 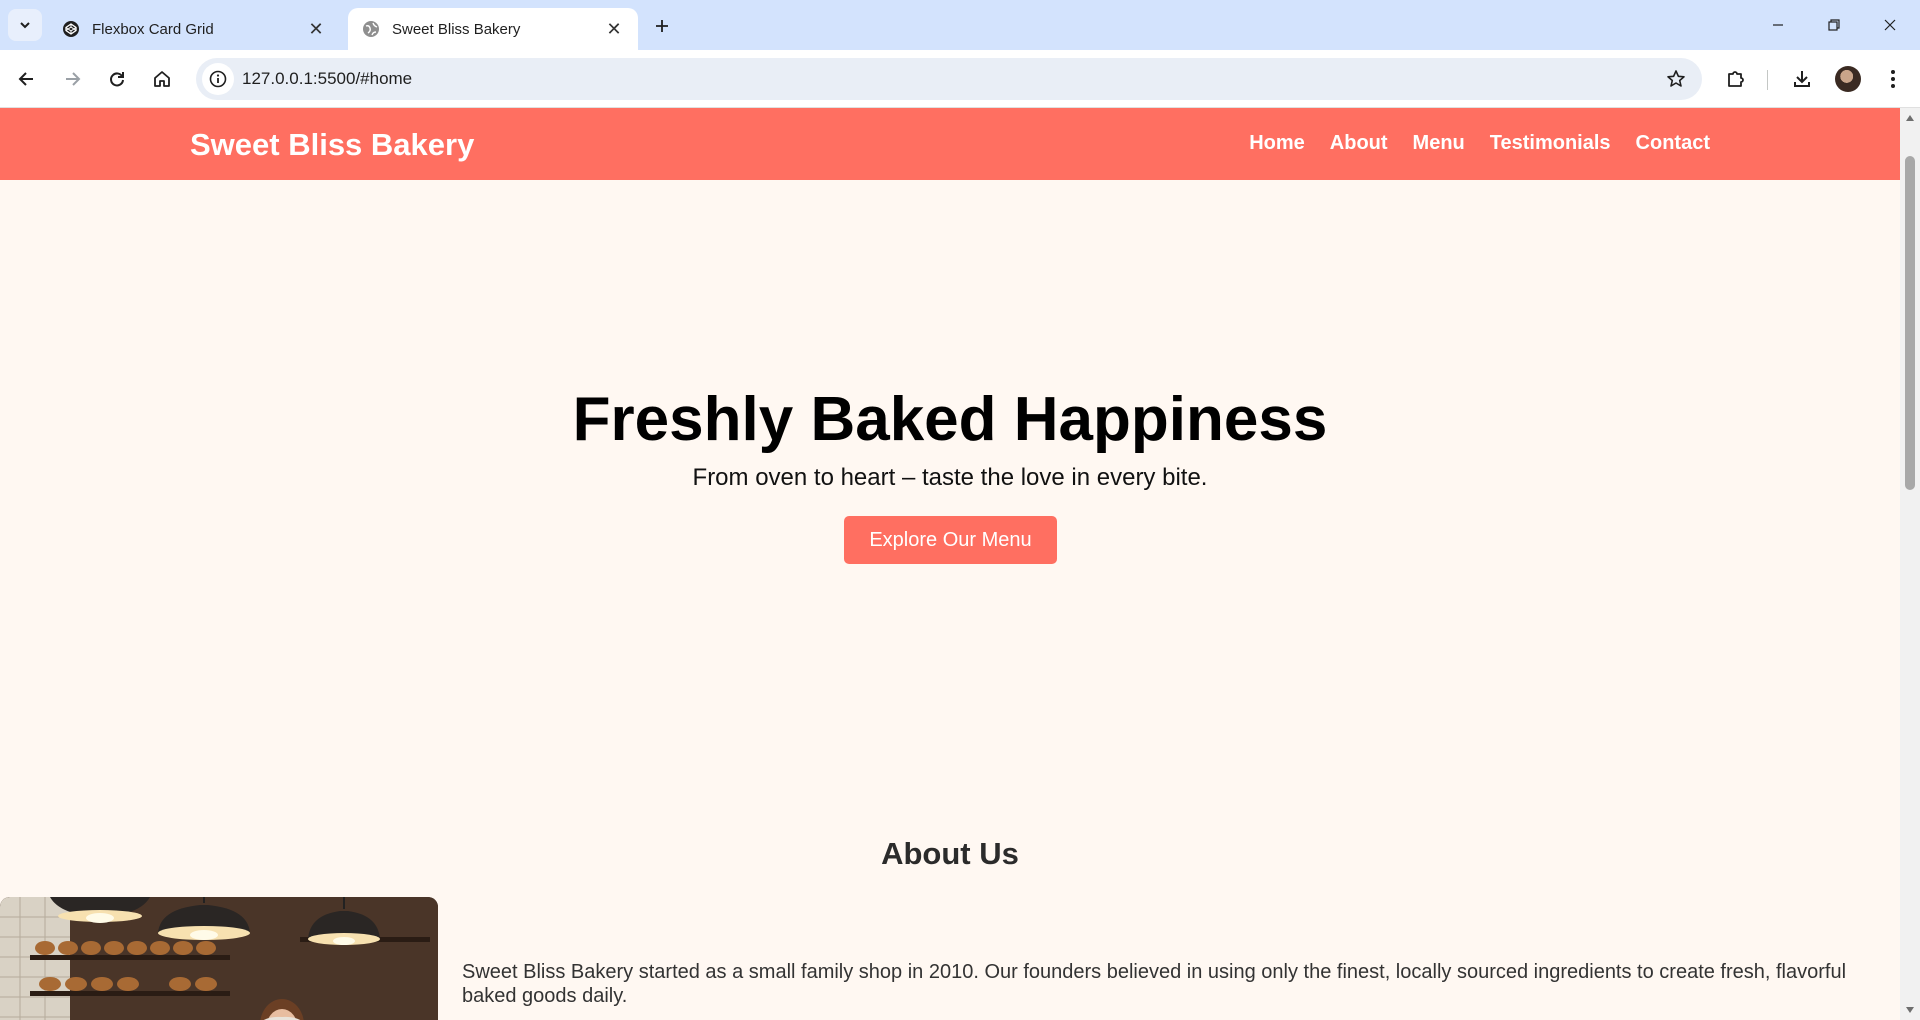 I want to click on close-icon, so click(x=1890, y=25).